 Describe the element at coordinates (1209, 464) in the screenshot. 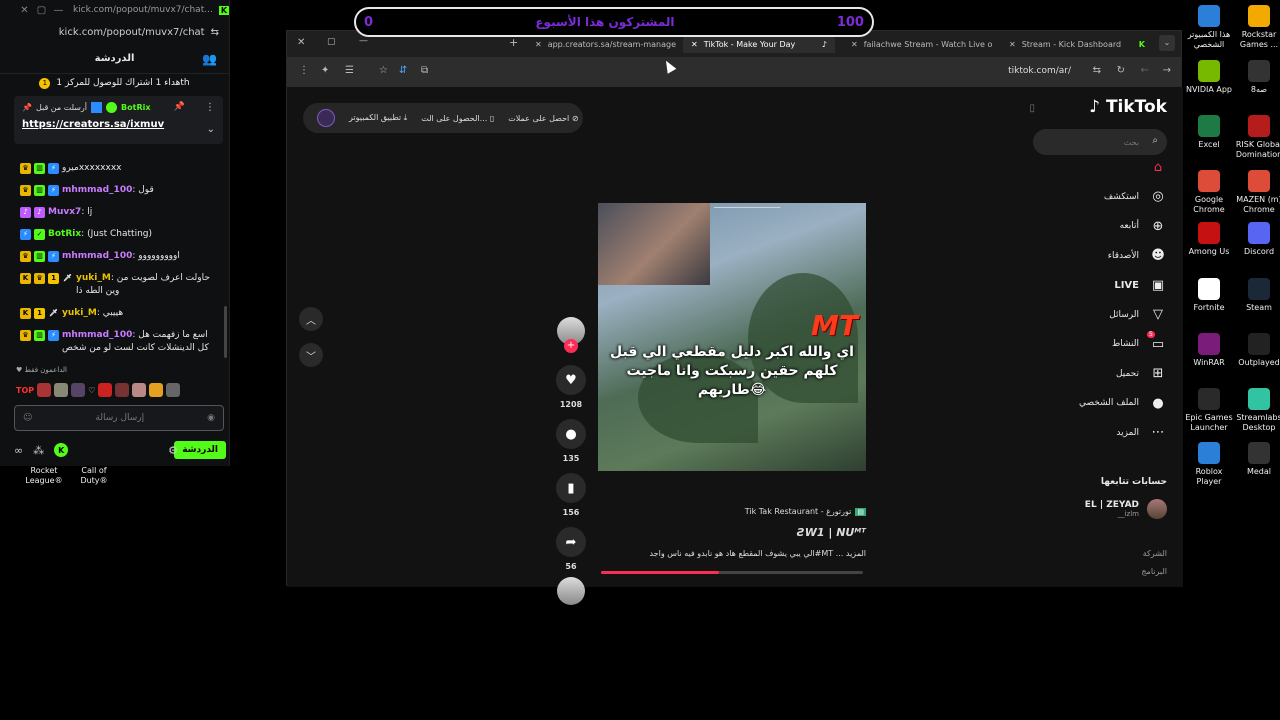

I see `desktop-icon: Roblox Player` at that location.